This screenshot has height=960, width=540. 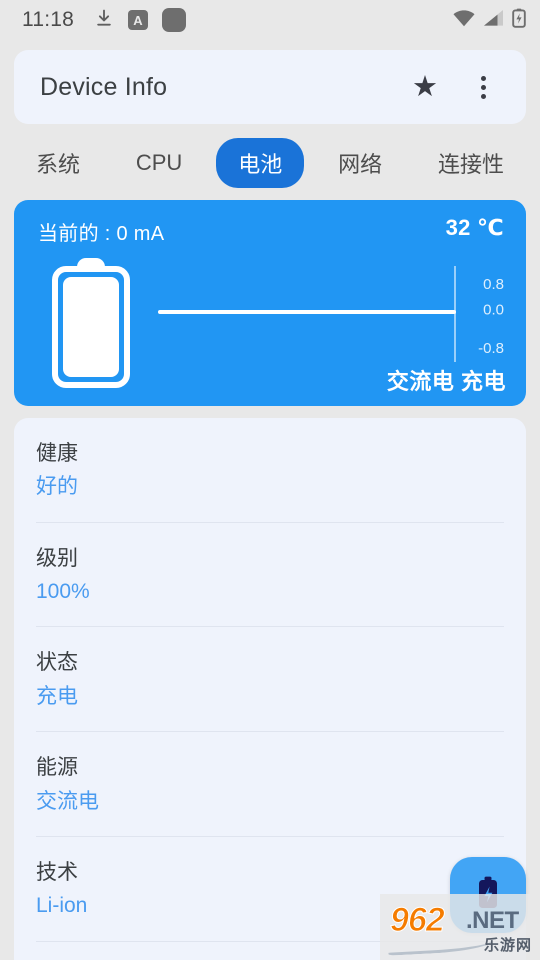 I want to click on chart-ytick-mid: 0.0, so click(x=493, y=310).